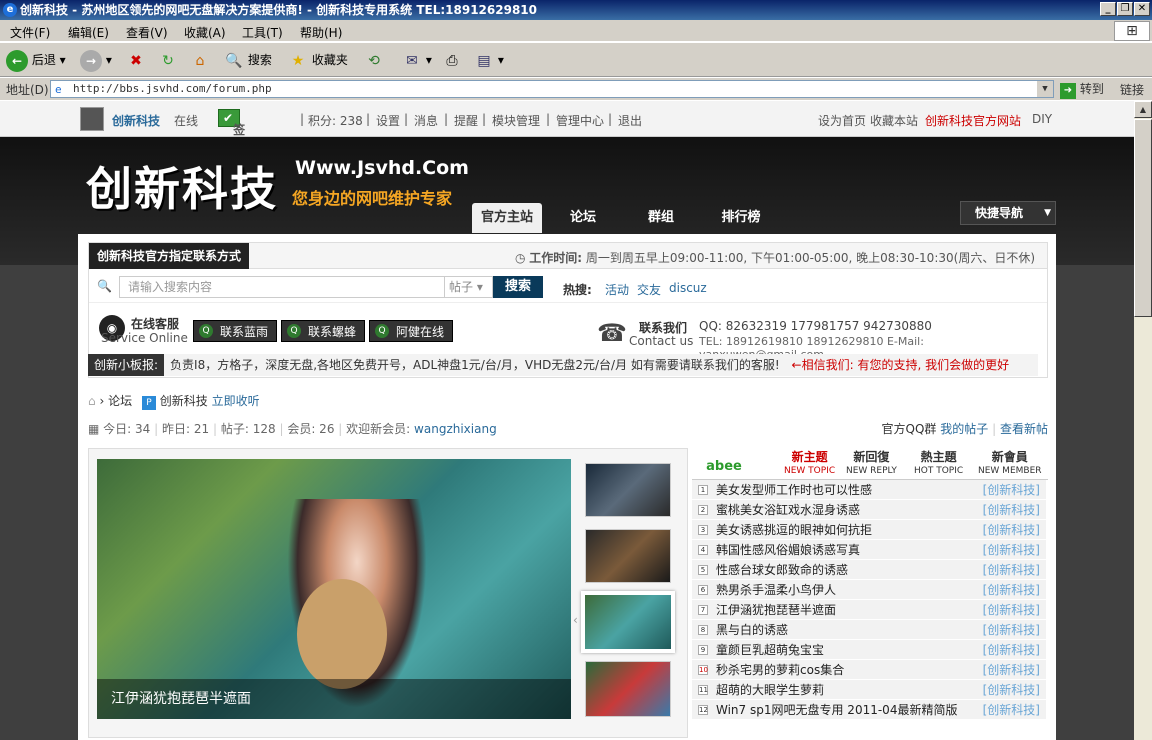 This screenshot has height=740, width=1152. Describe the element at coordinates (894, 120) in the screenshot. I see `bookmark-link: 收藏本站` at that location.